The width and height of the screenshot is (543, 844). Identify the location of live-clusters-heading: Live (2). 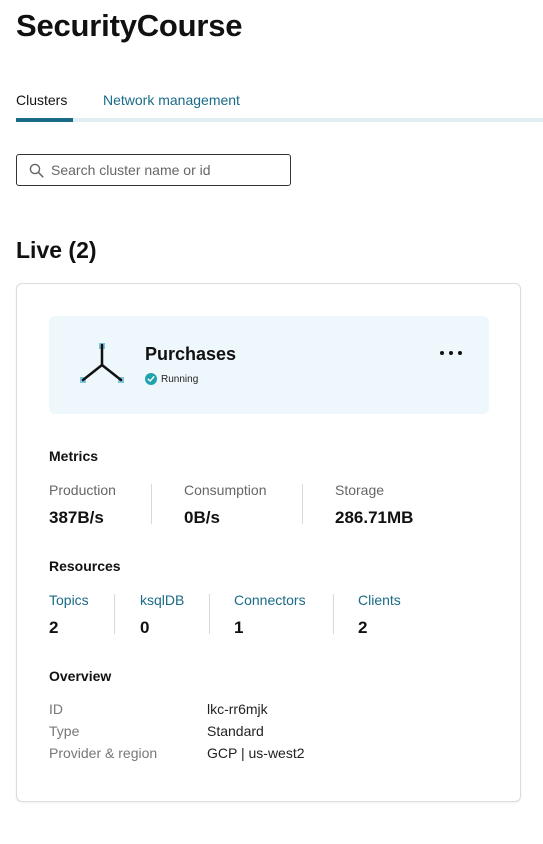
(56, 250).